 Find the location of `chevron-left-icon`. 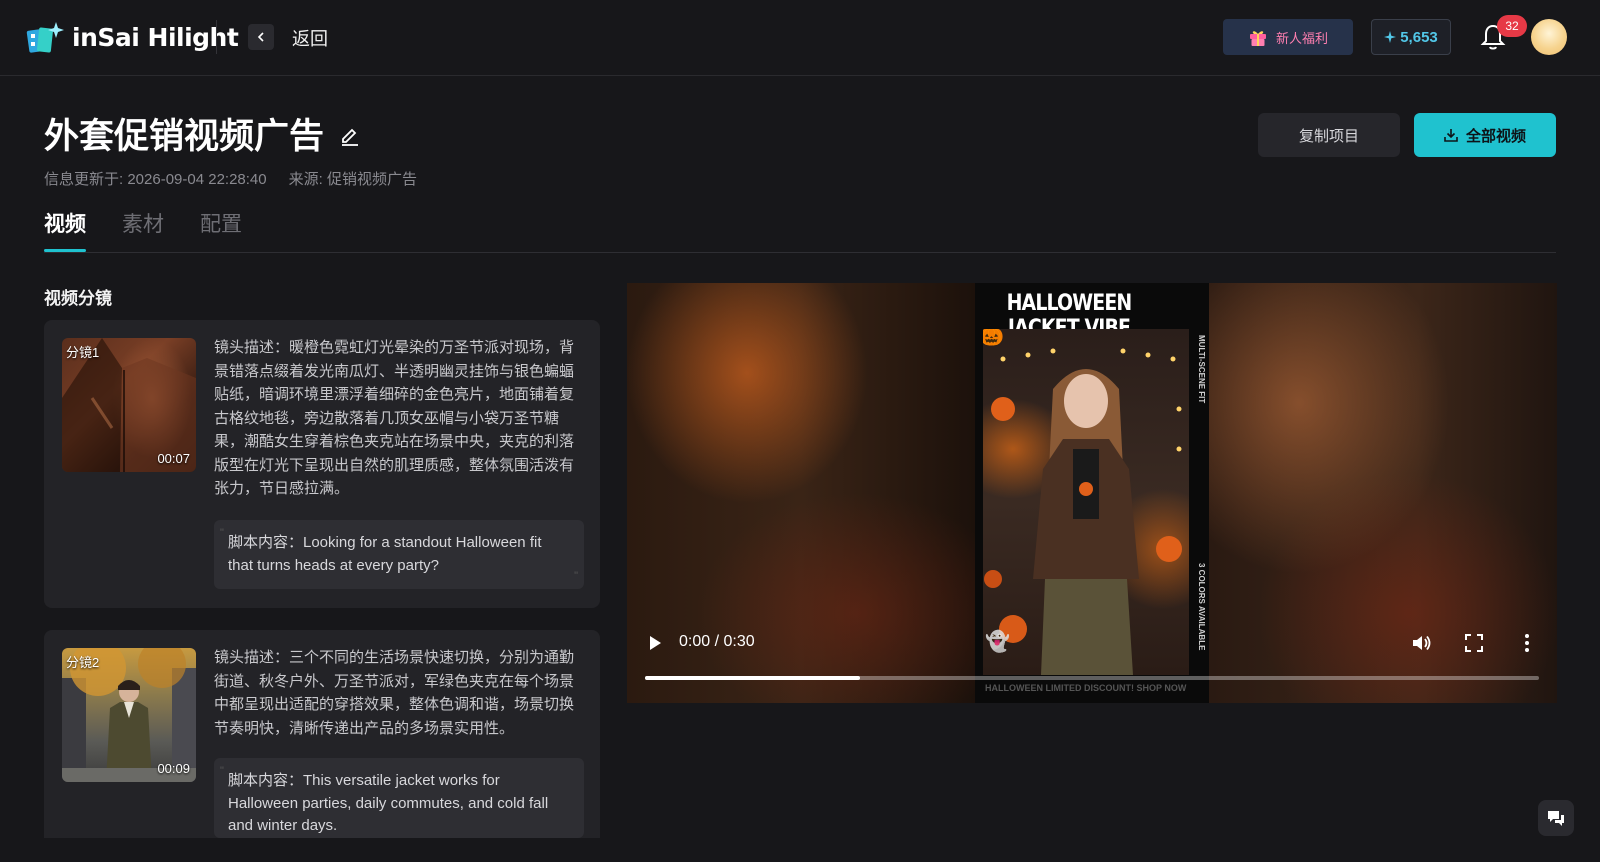

chevron-left-icon is located at coordinates (260, 37).